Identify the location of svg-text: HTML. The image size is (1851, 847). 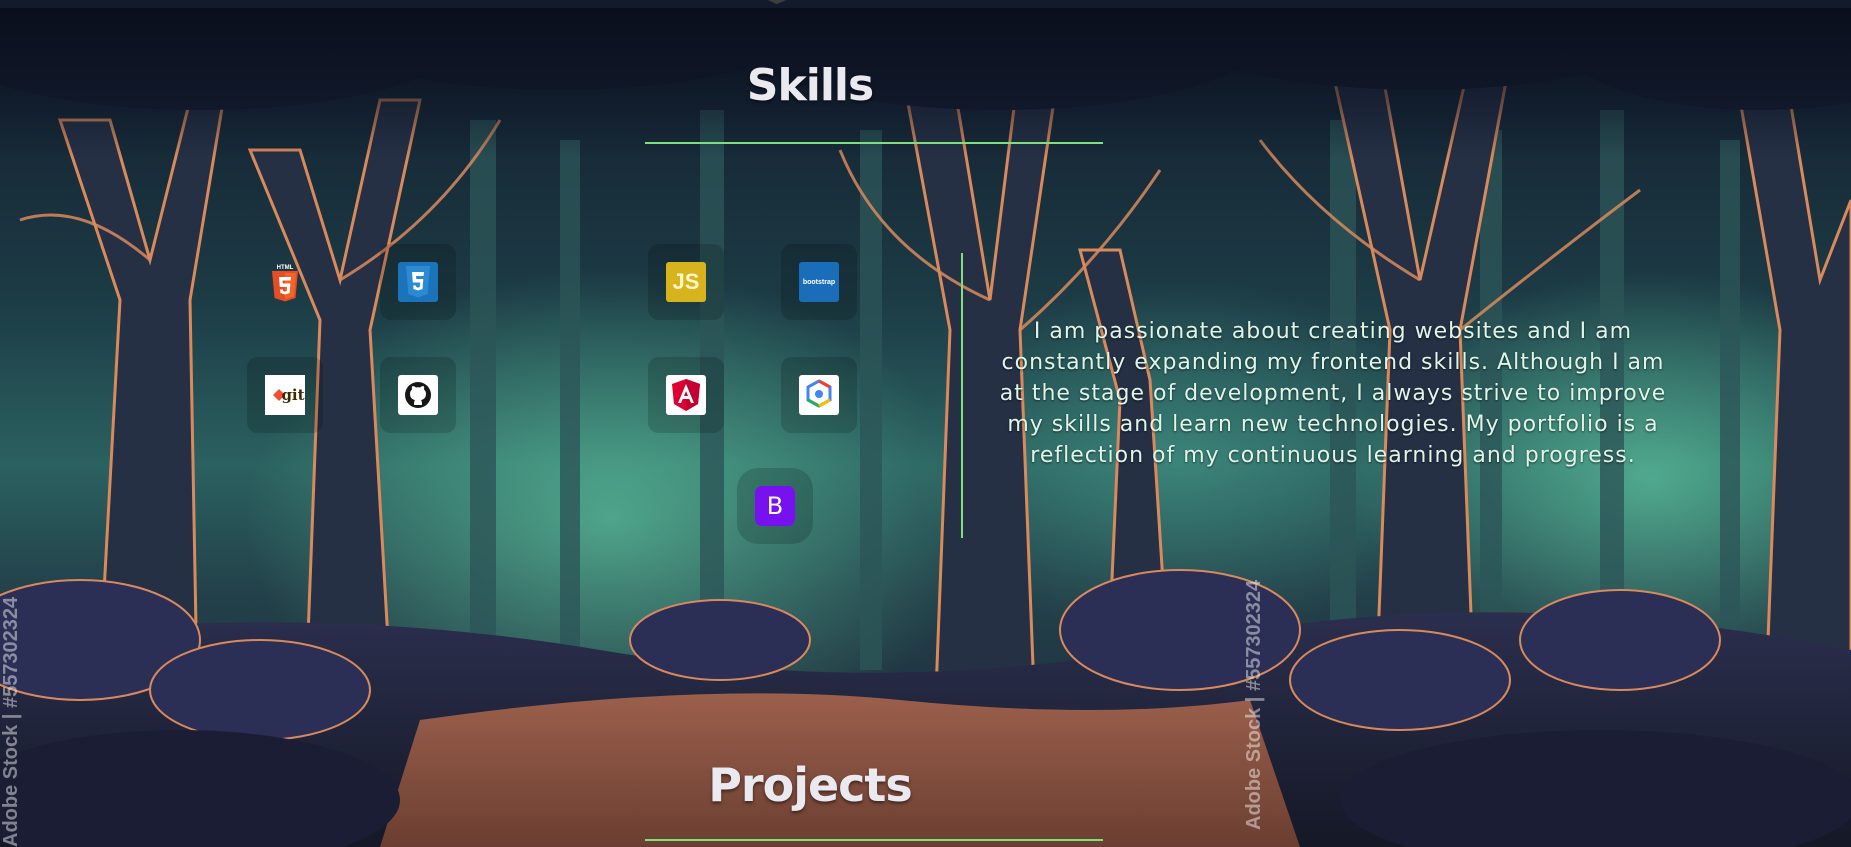
(285, 268).